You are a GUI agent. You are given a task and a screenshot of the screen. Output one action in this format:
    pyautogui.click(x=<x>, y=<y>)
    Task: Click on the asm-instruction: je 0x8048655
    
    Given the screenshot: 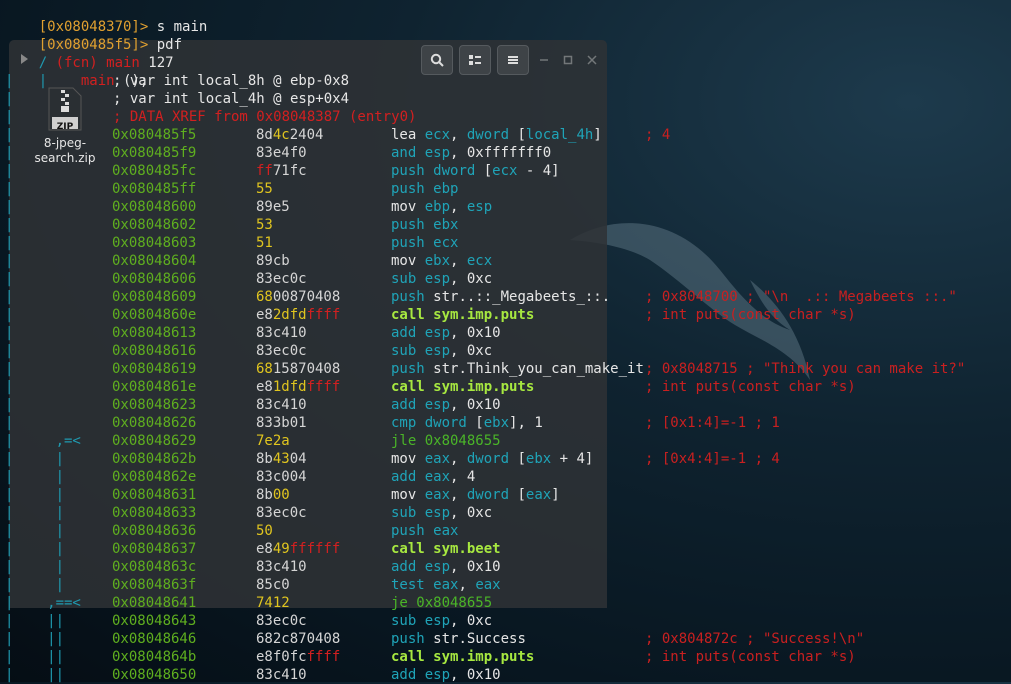 What is the action you would take?
    pyautogui.click(x=441, y=603)
    